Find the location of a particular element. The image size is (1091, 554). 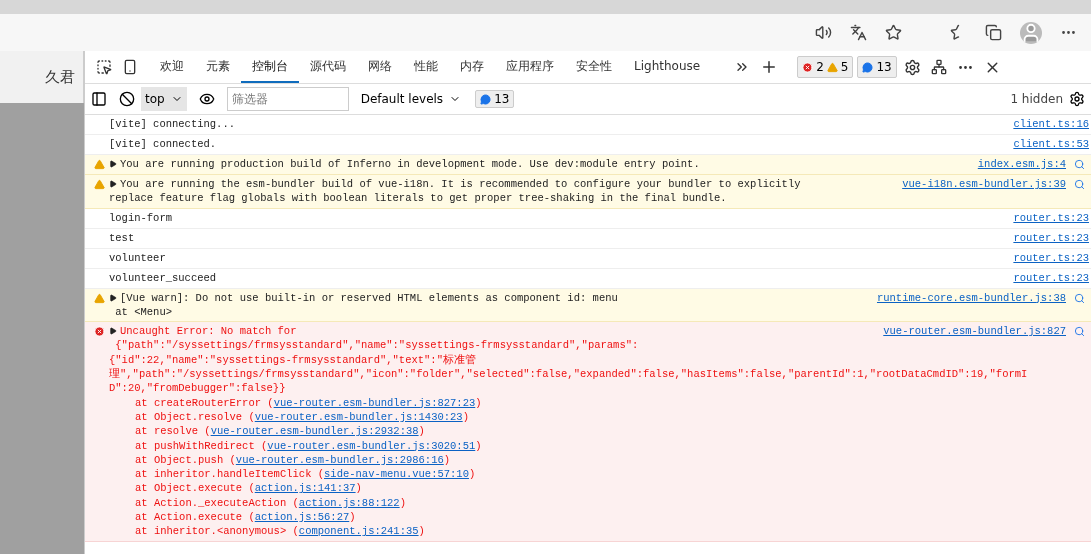

stack-frame: at pushWithRedirect (vue-router.esm-bundler.js:3020:51) is located at coordinates (295, 445).